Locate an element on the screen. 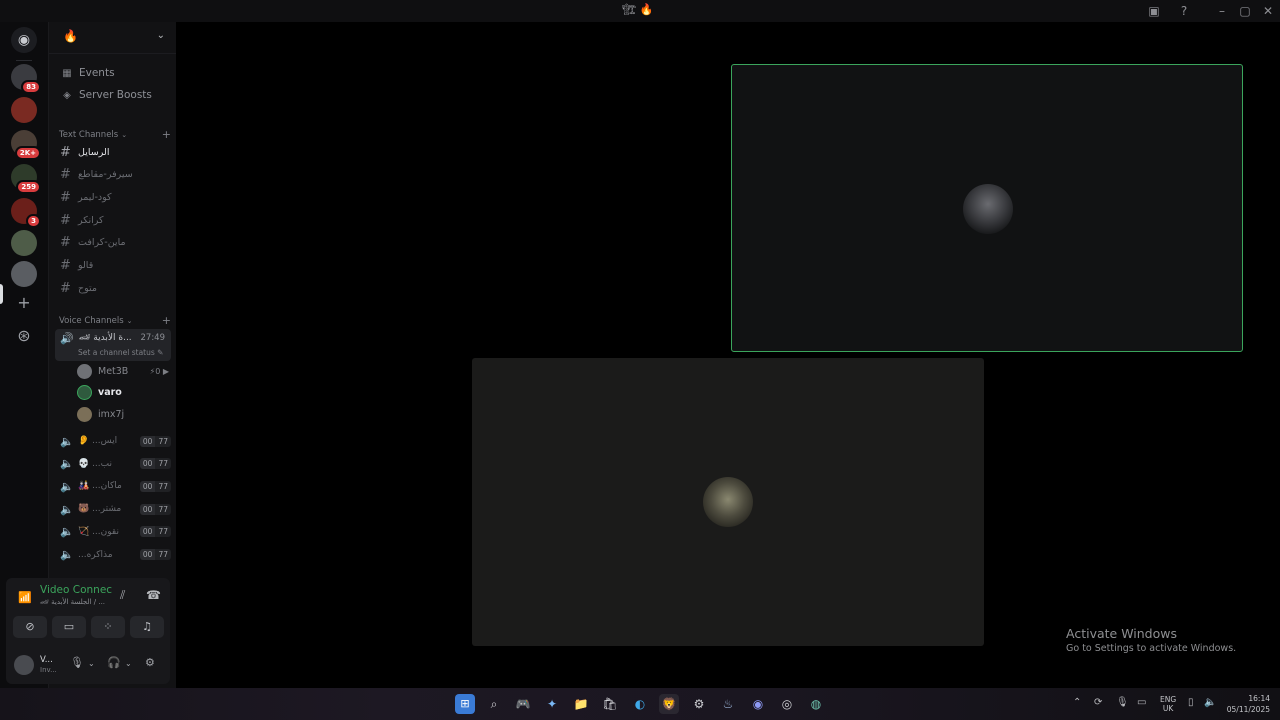 The image size is (1280, 720). user-limit: 77 is located at coordinates (163, 554).